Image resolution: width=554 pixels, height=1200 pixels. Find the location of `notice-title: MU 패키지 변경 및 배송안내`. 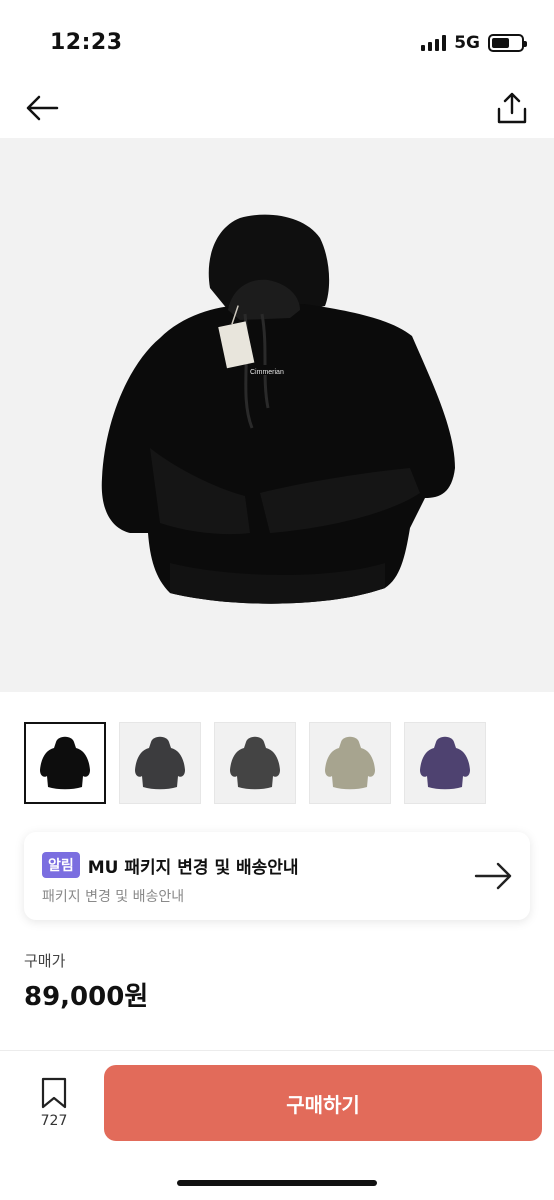

notice-title: MU 패키지 변경 및 배송안내 is located at coordinates (193, 867).